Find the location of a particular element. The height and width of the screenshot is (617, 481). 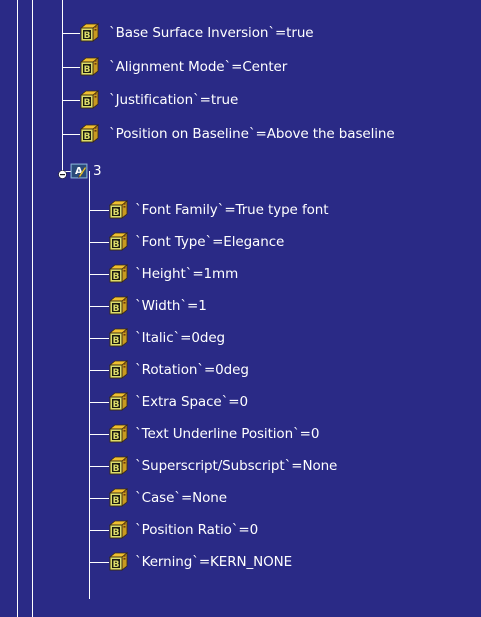

parameter-label: `Font Type`=Elegance is located at coordinates (210, 242).